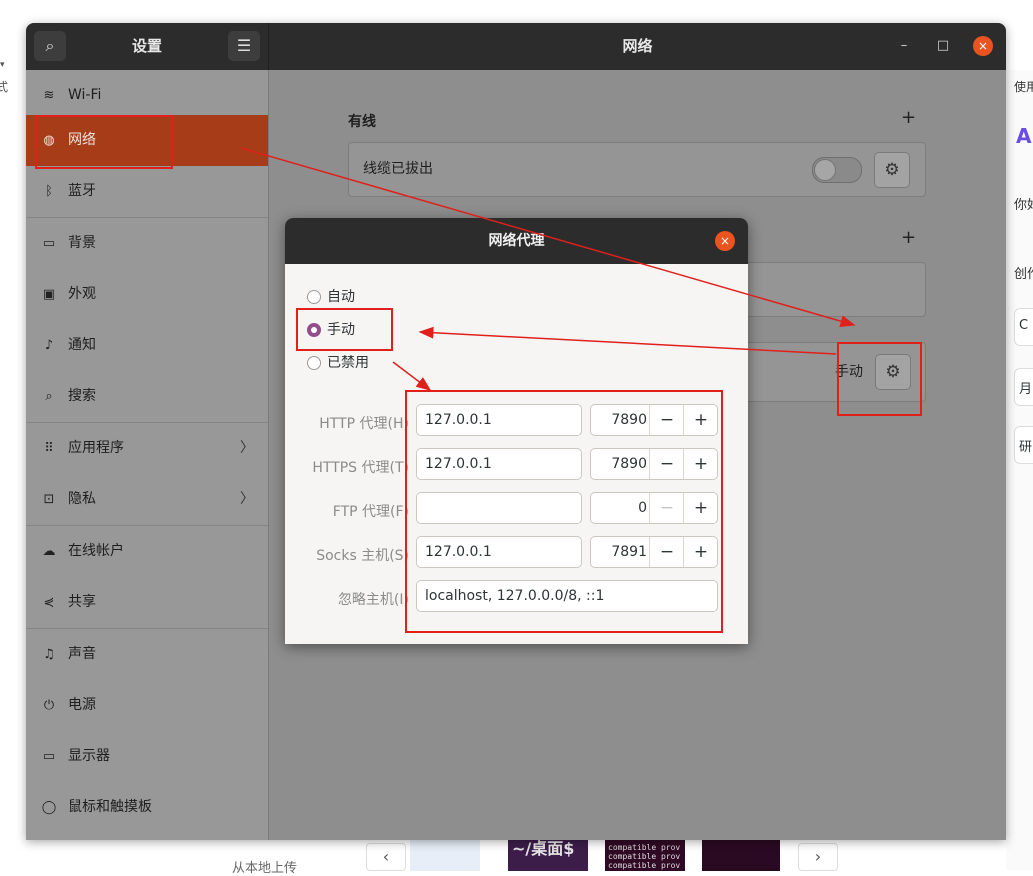  Describe the element at coordinates (82, 294) in the screenshot. I see `sidebar-item-label: 外观` at that location.